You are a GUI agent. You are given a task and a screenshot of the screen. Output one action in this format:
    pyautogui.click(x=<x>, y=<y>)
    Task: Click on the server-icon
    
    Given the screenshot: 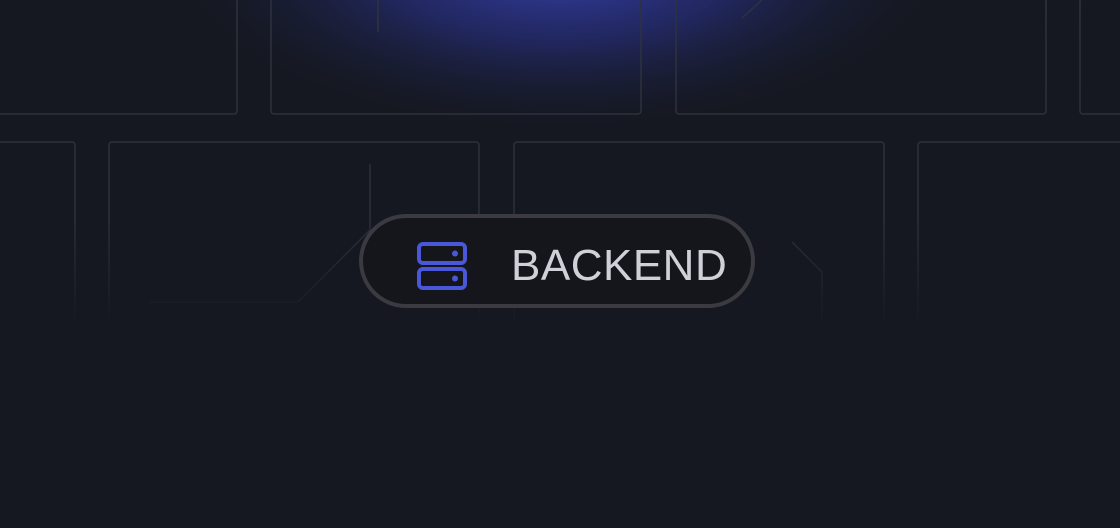 What is the action you would take?
    pyautogui.click(x=442, y=266)
    